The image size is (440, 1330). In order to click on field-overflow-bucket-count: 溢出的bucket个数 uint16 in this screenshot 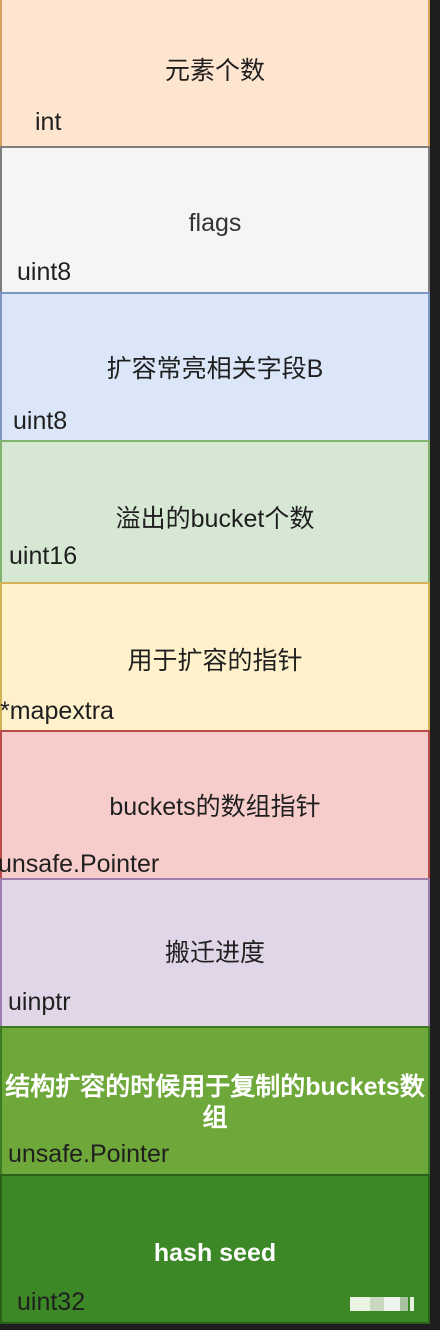, I will do `click(215, 512)`.